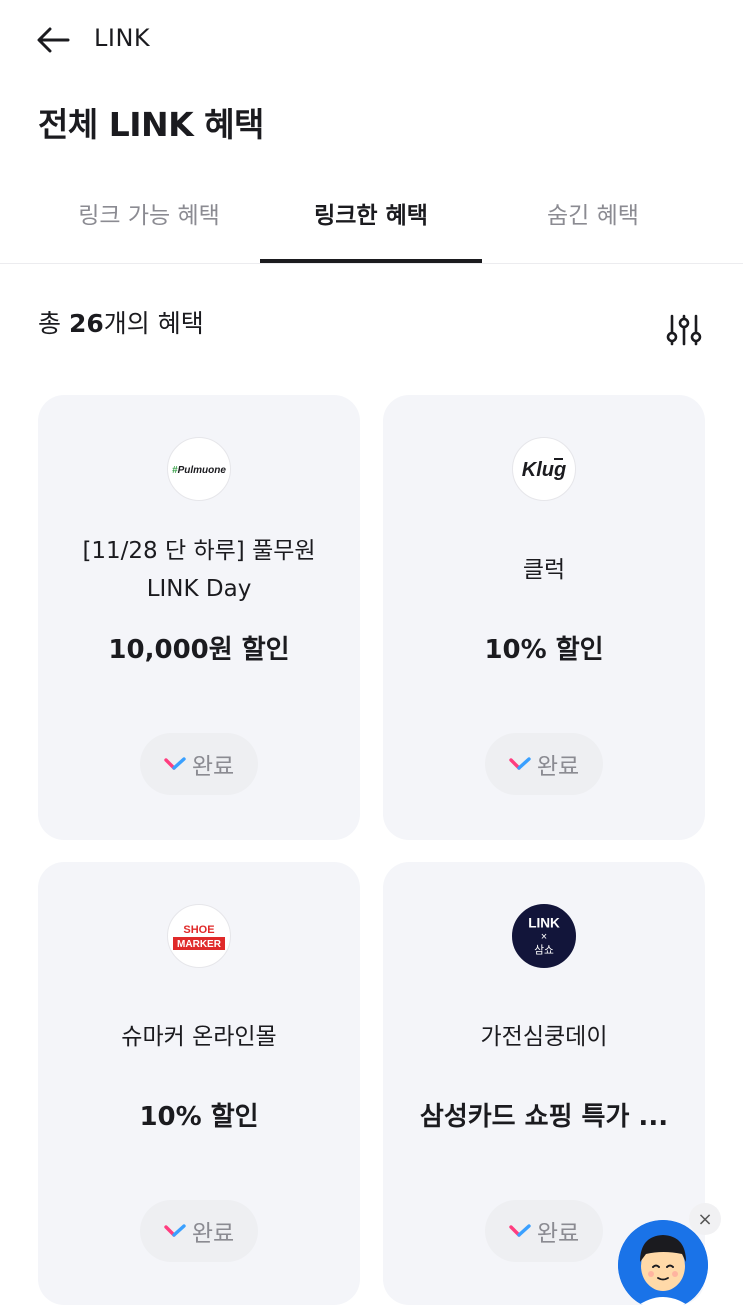 The width and height of the screenshot is (743, 1305). I want to click on top-bar: LINK, so click(371, 40).